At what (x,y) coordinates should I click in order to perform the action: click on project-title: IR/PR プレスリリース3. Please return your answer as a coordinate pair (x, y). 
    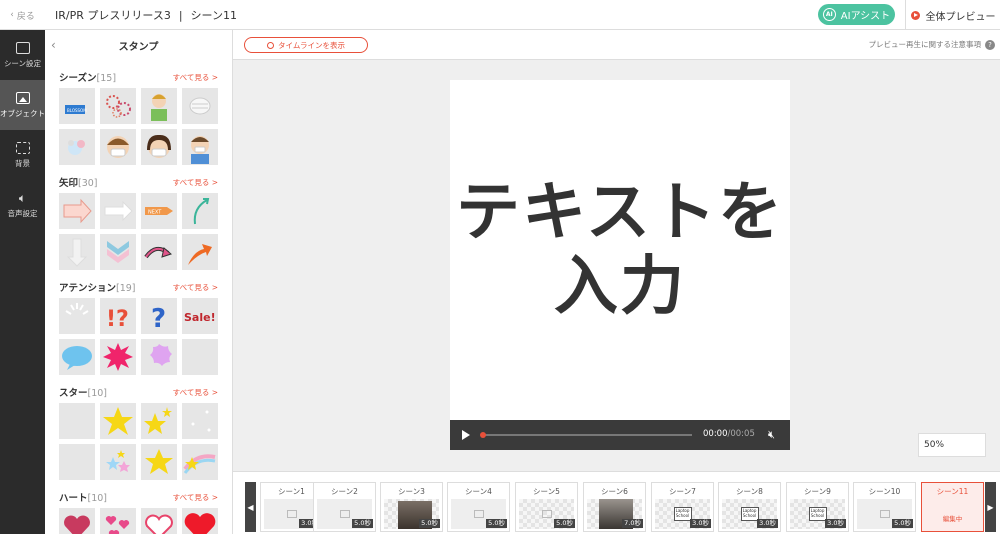
    Looking at the image, I should click on (113, 15).